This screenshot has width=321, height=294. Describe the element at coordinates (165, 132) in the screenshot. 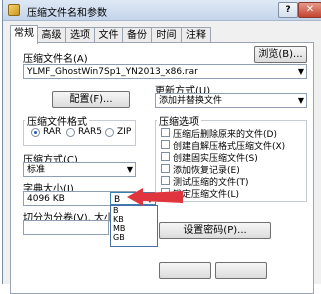

I see `option-delete-files-checkbox` at that location.